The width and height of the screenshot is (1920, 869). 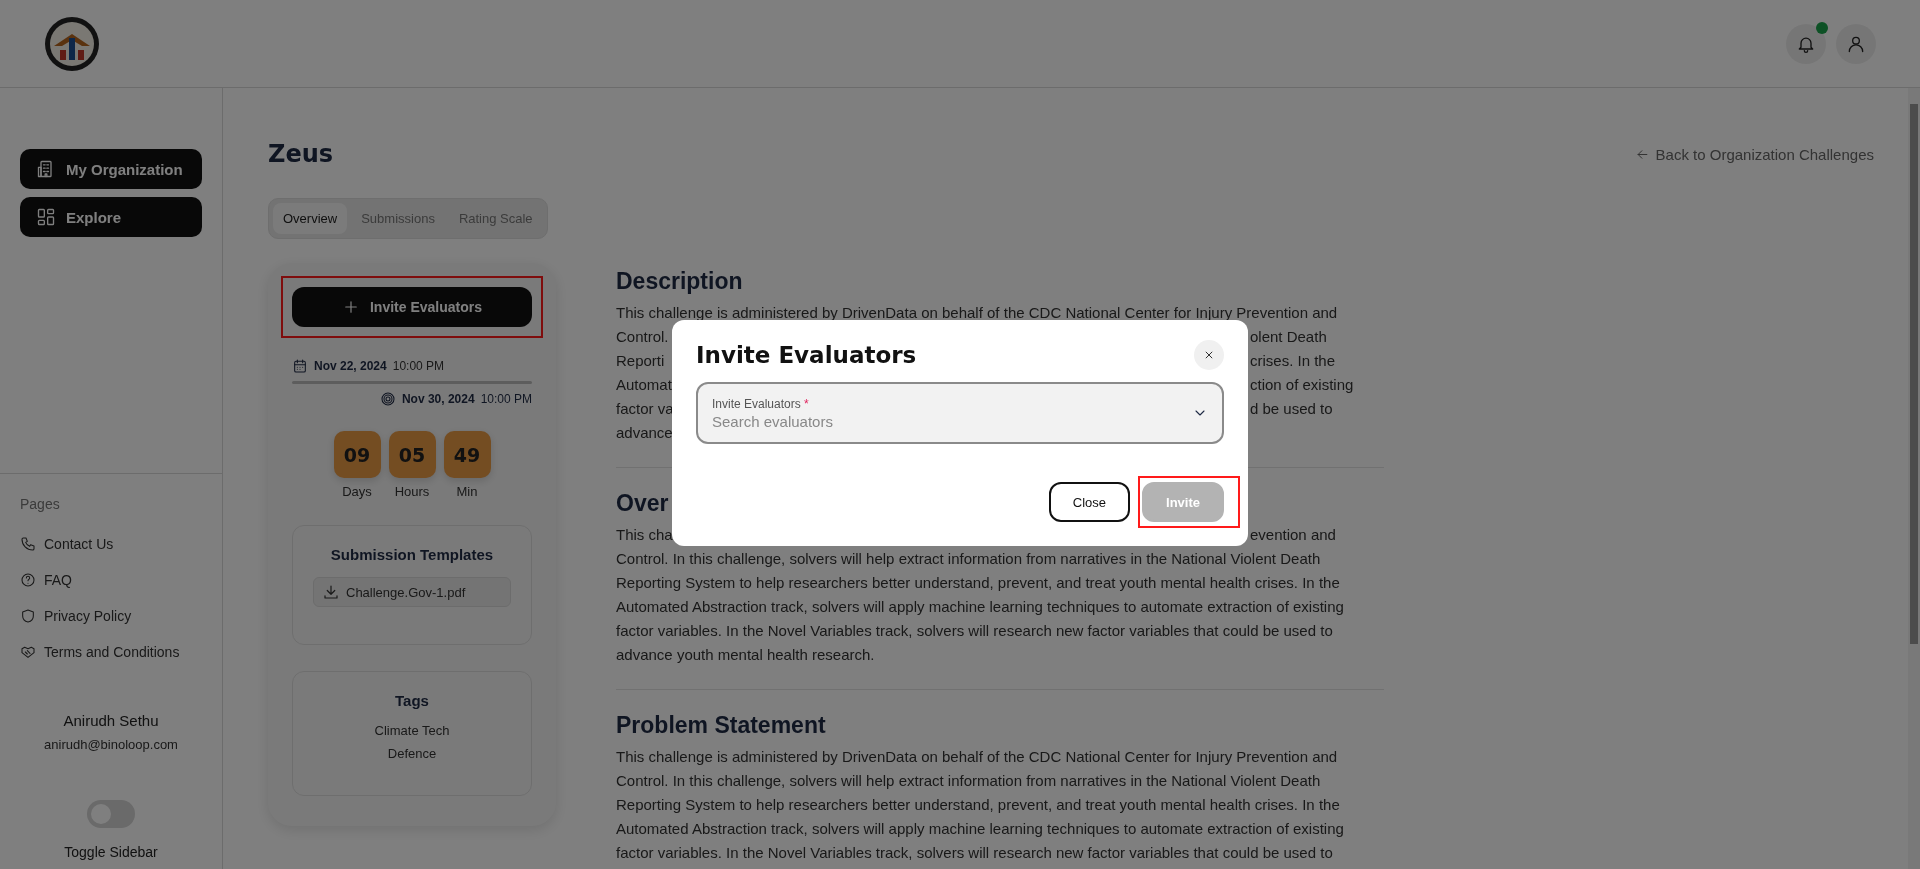 What do you see at coordinates (745, 655) in the screenshot?
I see `text-line: advance youth mental health research.` at bounding box center [745, 655].